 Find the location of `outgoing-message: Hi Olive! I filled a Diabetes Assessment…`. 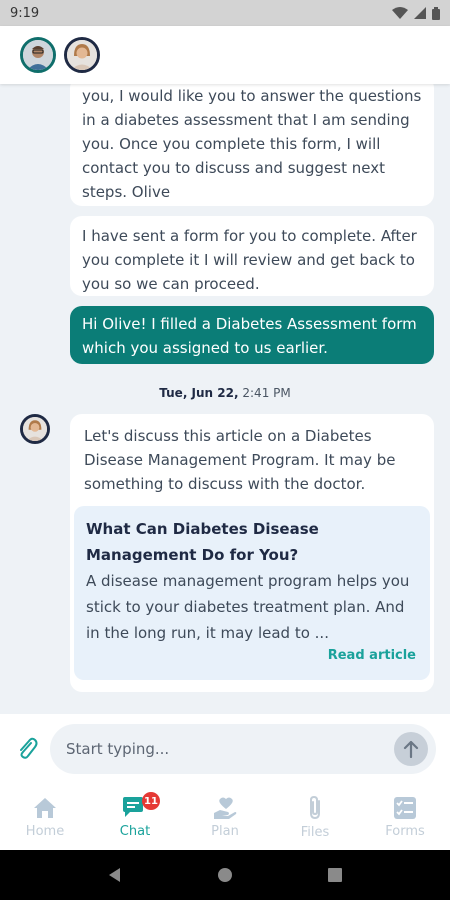

outgoing-message: Hi Olive! I filled a Diabetes Assessment… is located at coordinates (252, 335).